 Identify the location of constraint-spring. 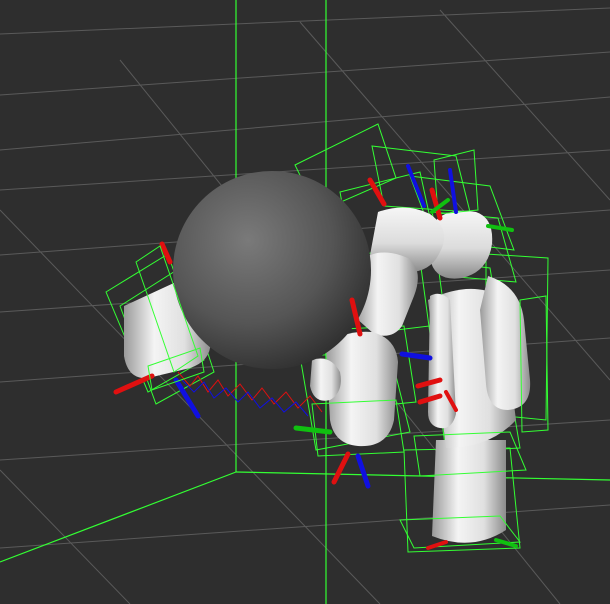
(250, 394).